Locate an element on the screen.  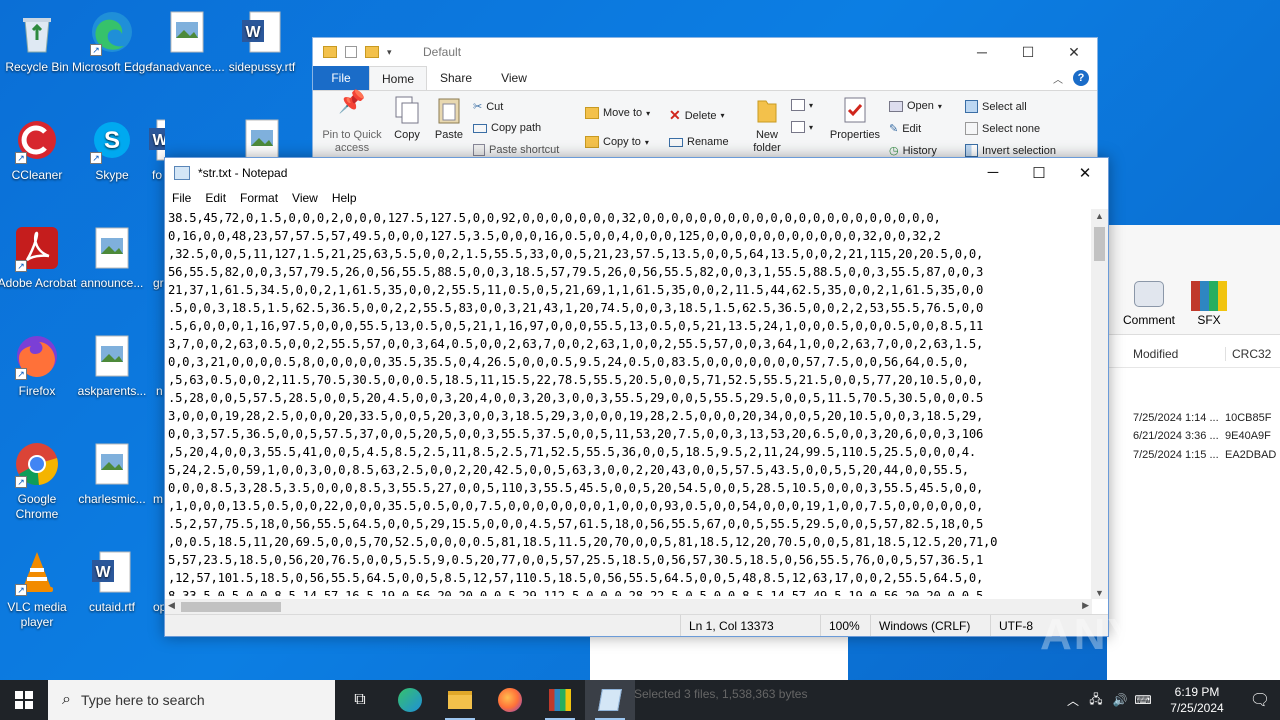
menu-edit: Edit is located at coordinates (215, 198).